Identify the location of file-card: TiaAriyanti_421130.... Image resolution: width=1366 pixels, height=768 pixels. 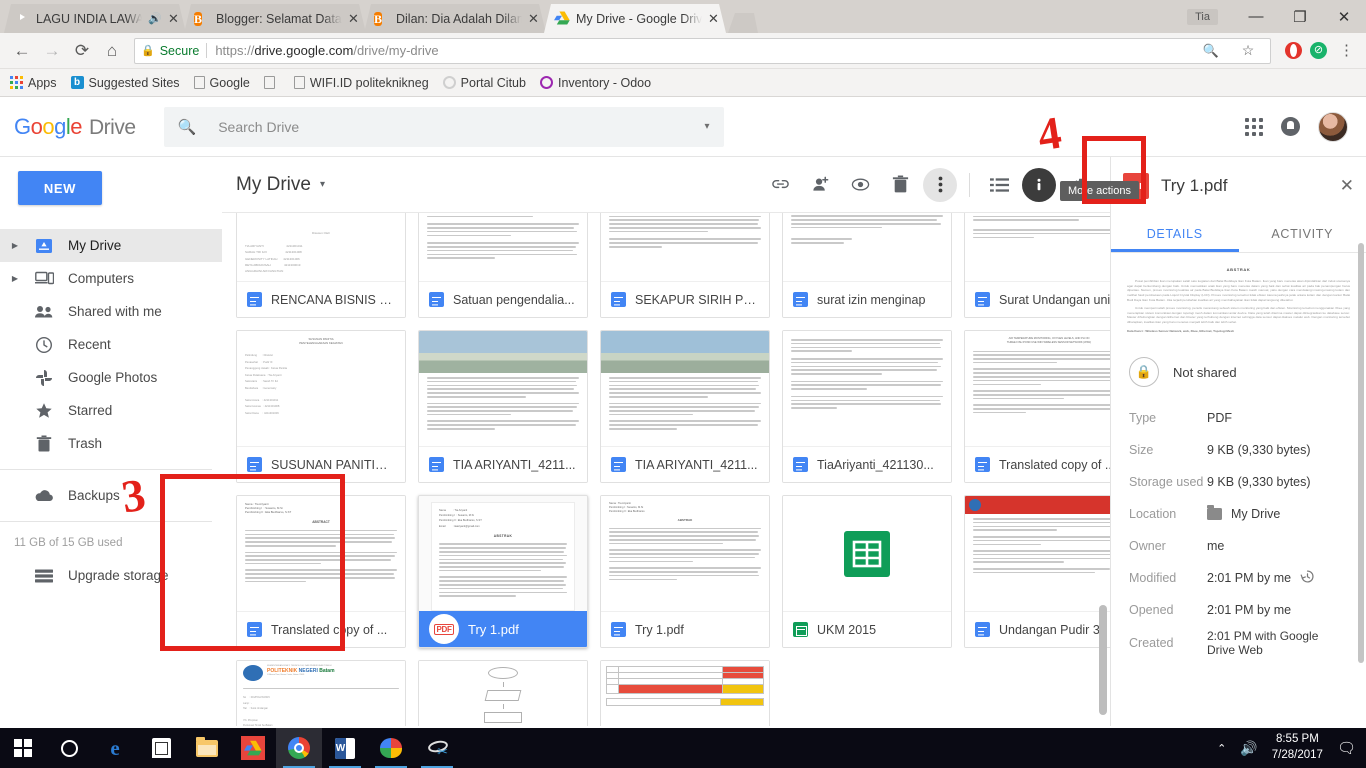
(867, 406).